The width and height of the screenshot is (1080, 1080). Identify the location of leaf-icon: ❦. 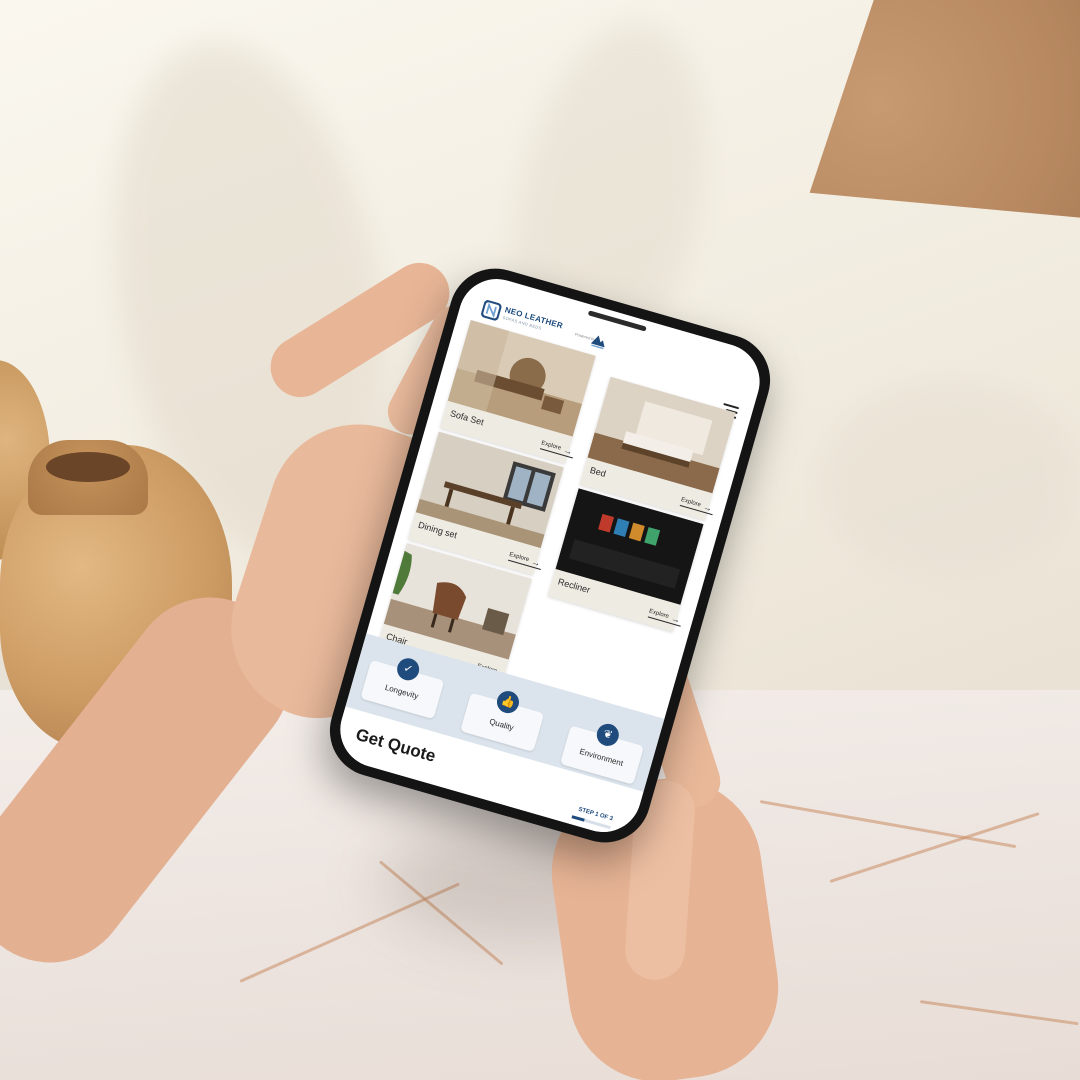
(608, 735).